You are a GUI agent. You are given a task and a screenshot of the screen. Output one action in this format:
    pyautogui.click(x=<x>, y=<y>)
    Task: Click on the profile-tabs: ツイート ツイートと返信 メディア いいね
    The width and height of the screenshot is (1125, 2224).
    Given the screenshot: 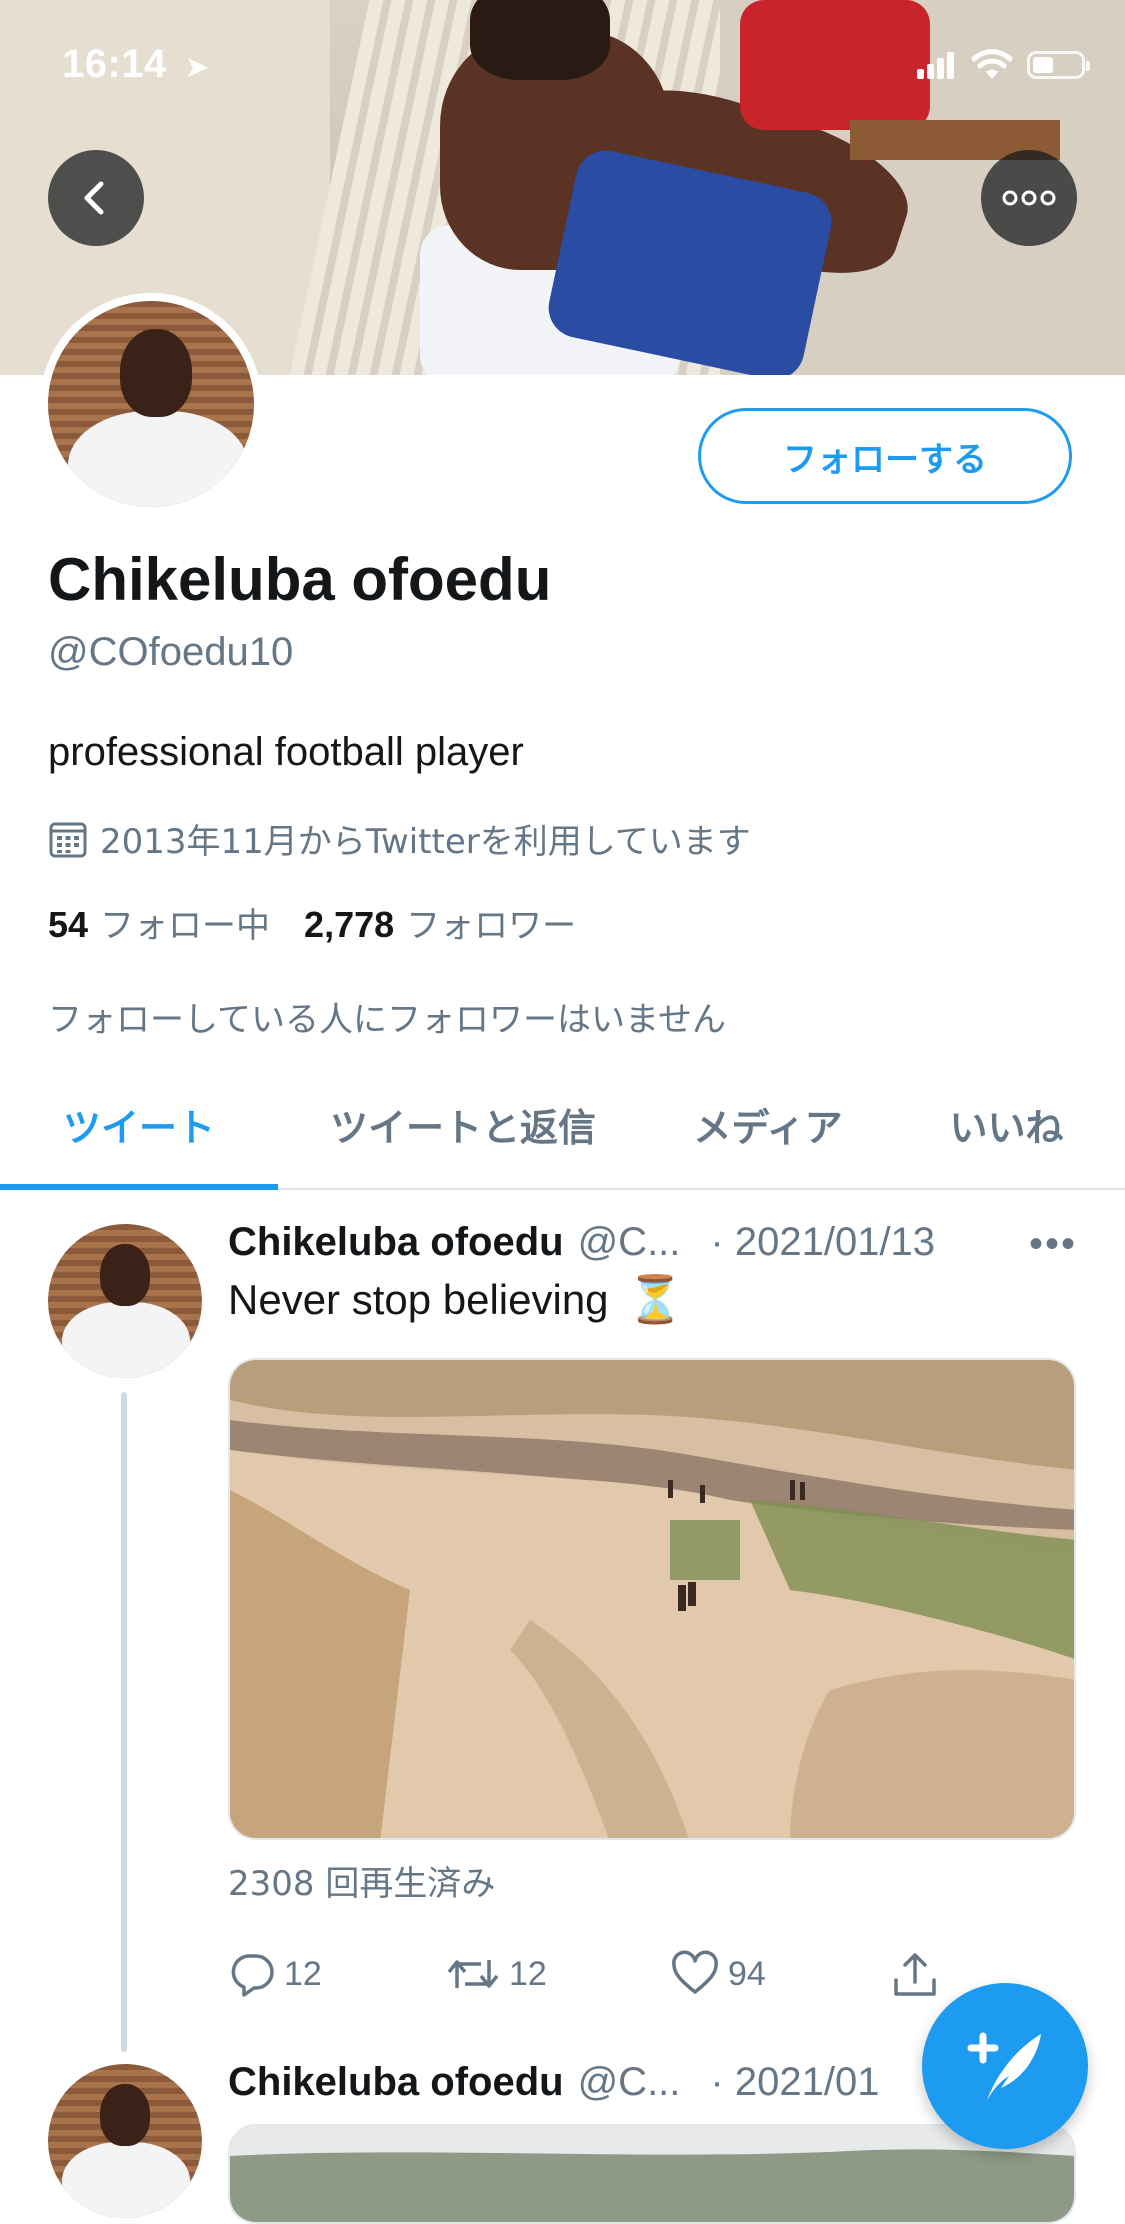 What is the action you would take?
    pyautogui.click(x=562, y=1125)
    